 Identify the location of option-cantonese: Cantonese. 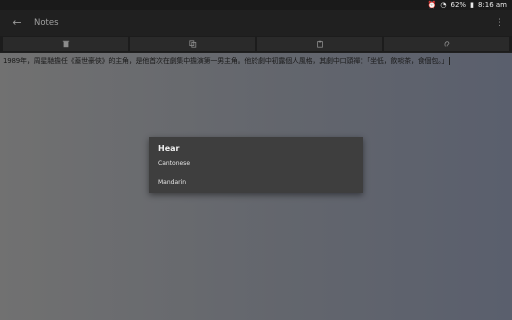
(174, 163).